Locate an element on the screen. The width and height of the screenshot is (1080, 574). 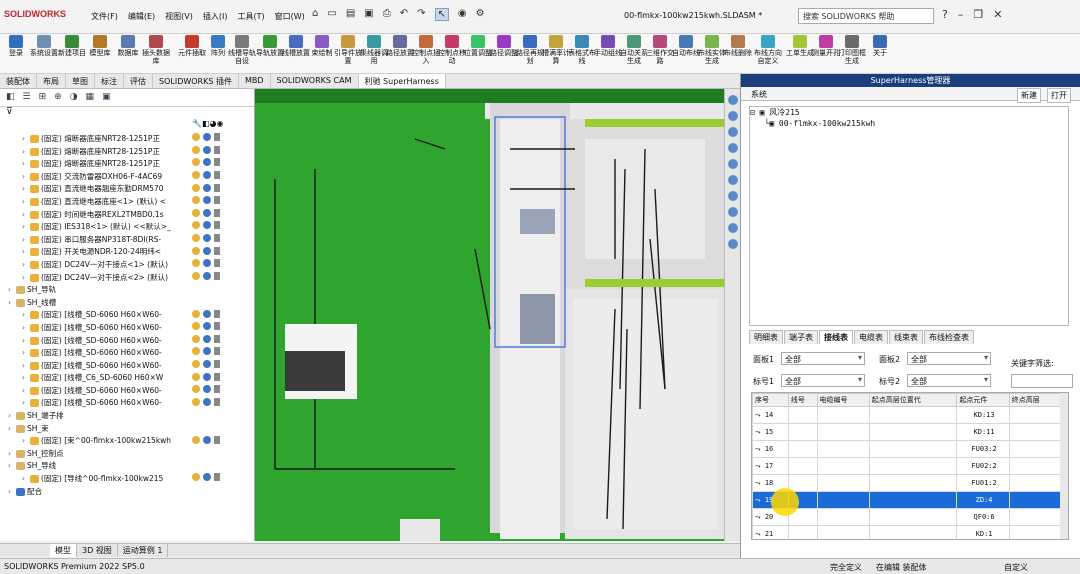
command-tab: SOLIDWORKS 插件 is located at coordinates (196, 81).